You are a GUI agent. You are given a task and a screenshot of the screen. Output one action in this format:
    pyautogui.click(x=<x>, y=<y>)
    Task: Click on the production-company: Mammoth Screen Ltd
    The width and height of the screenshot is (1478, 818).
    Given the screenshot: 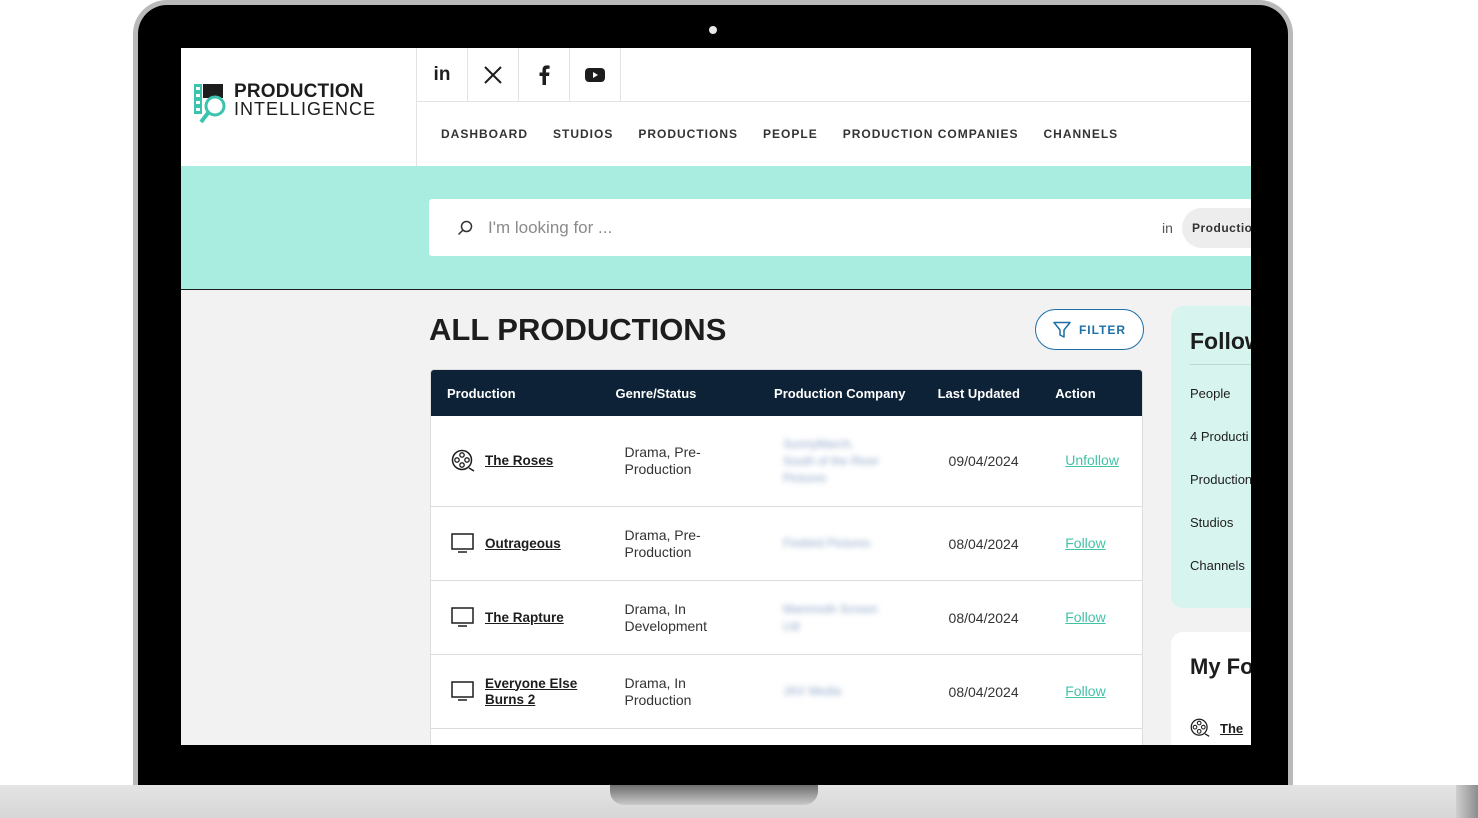 What is the action you would take?
    pyautogui.click(x=851, y=618)
    